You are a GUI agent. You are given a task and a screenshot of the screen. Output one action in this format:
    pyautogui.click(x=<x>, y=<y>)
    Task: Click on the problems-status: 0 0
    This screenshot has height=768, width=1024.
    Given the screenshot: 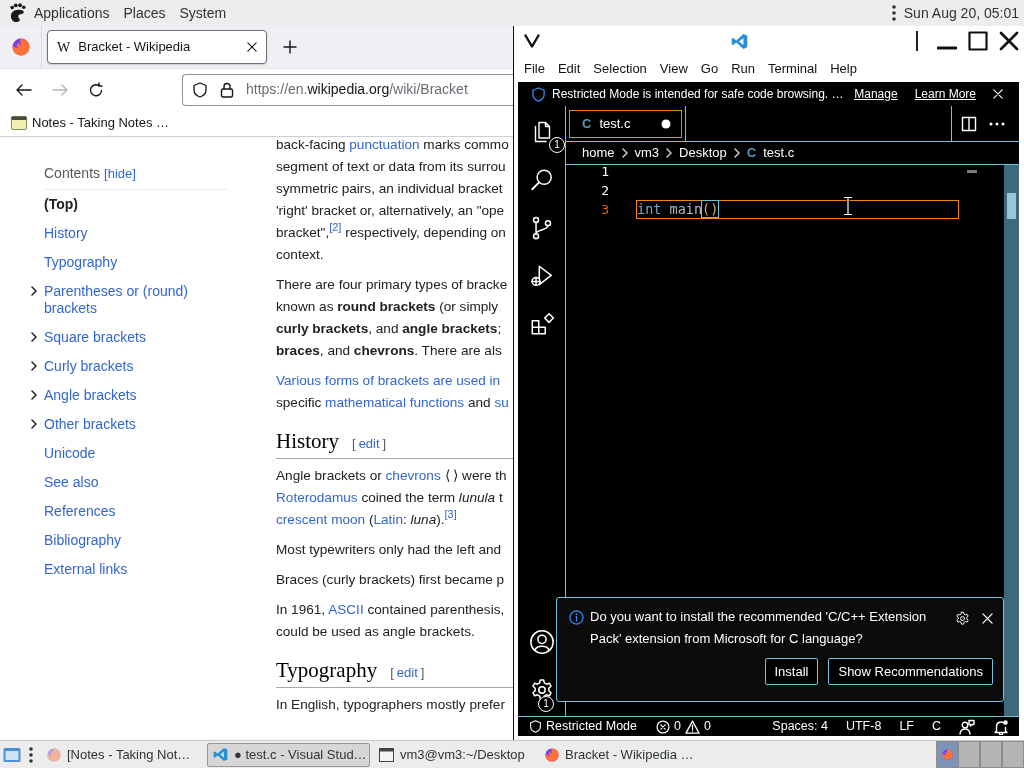 What is the action you would take?
    pyautogui.click(x=683, y=726)
    